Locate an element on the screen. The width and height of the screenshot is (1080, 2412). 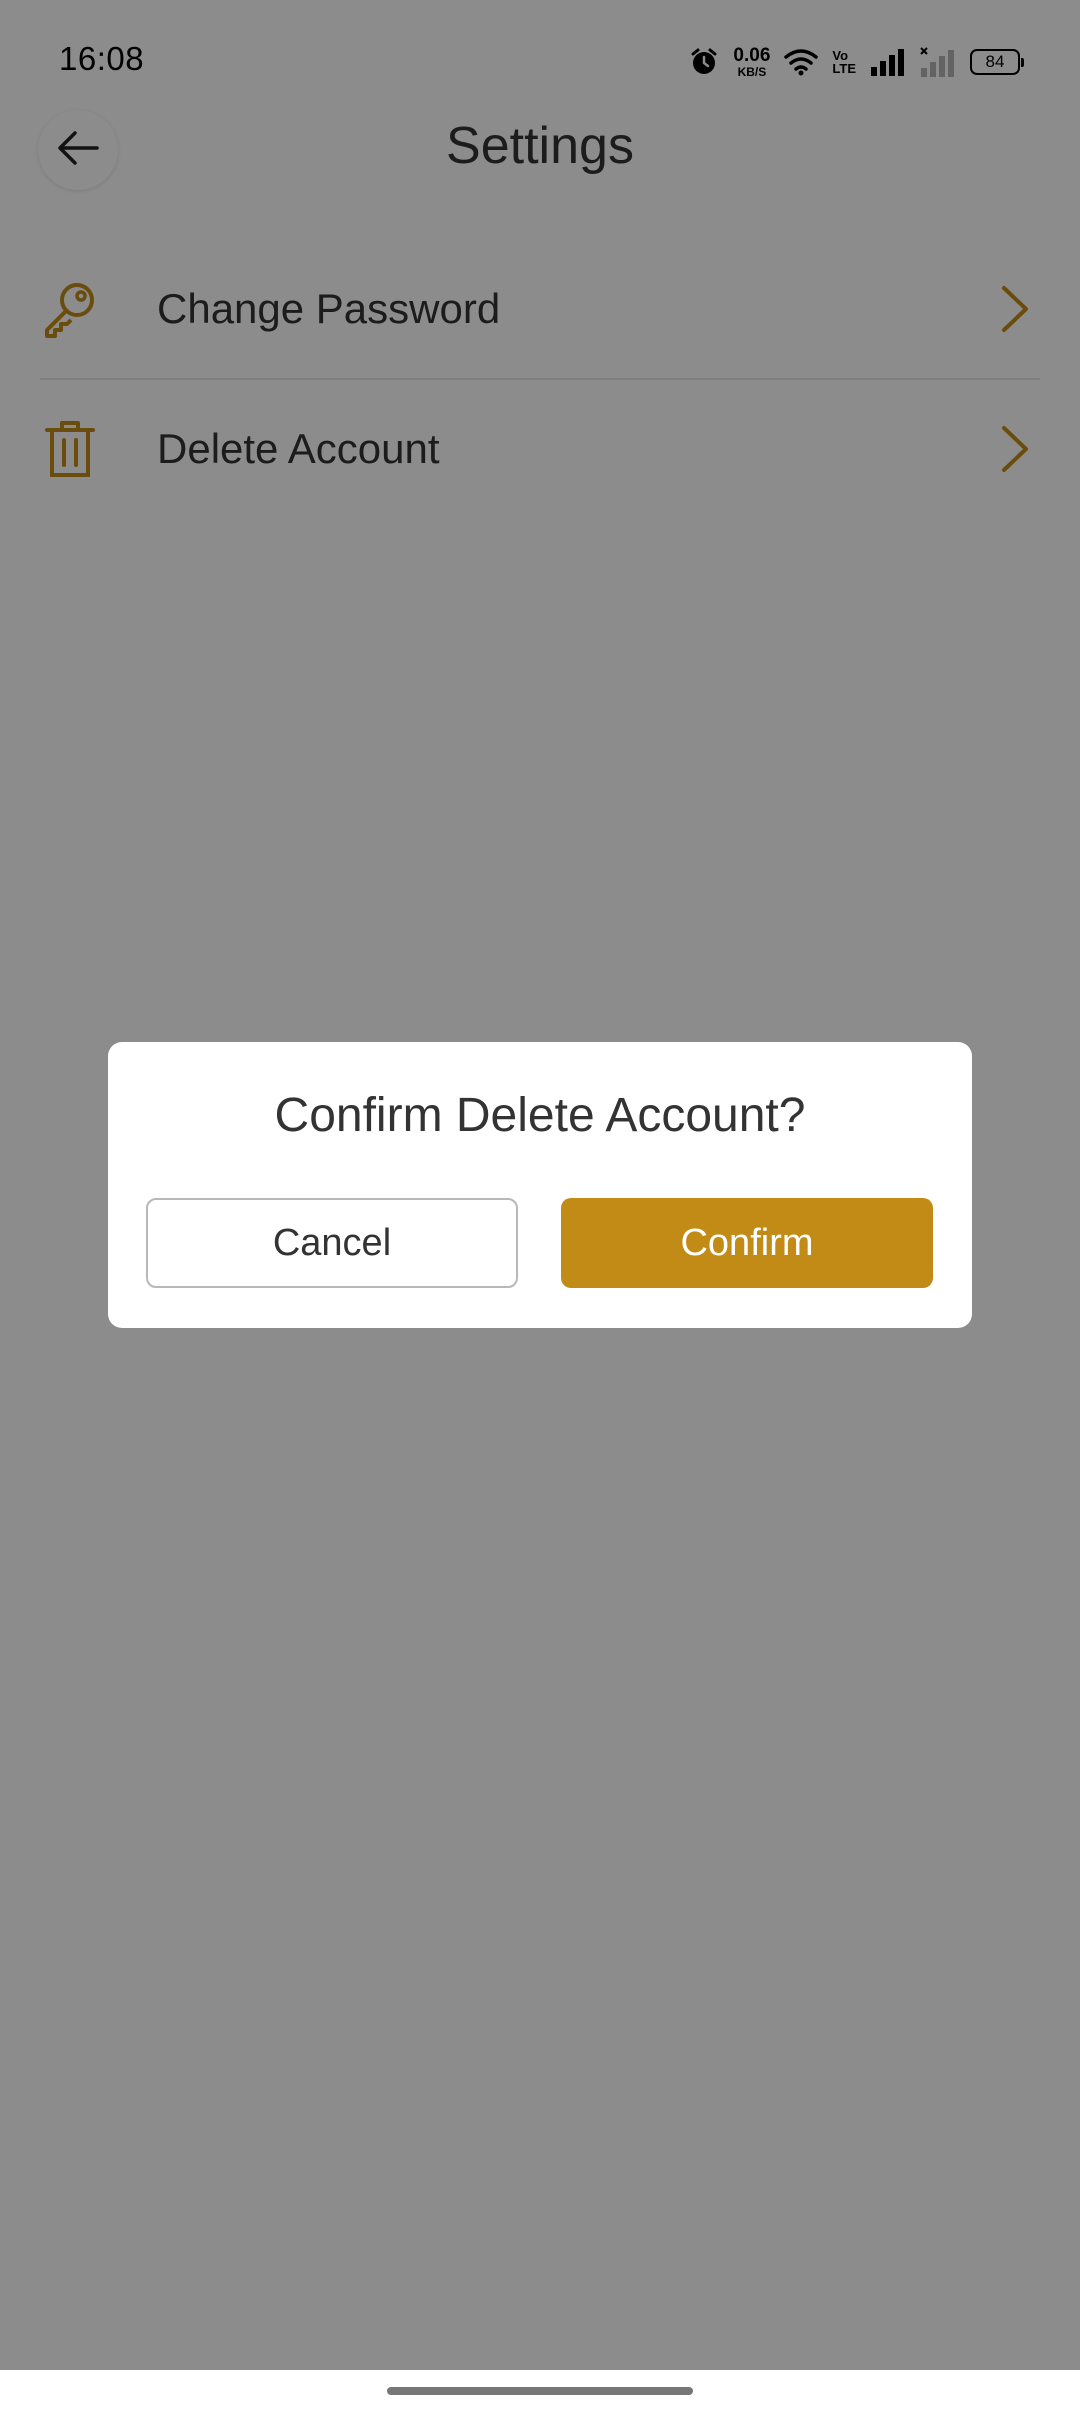
home-indicator is located at coordinates (540, 2391).